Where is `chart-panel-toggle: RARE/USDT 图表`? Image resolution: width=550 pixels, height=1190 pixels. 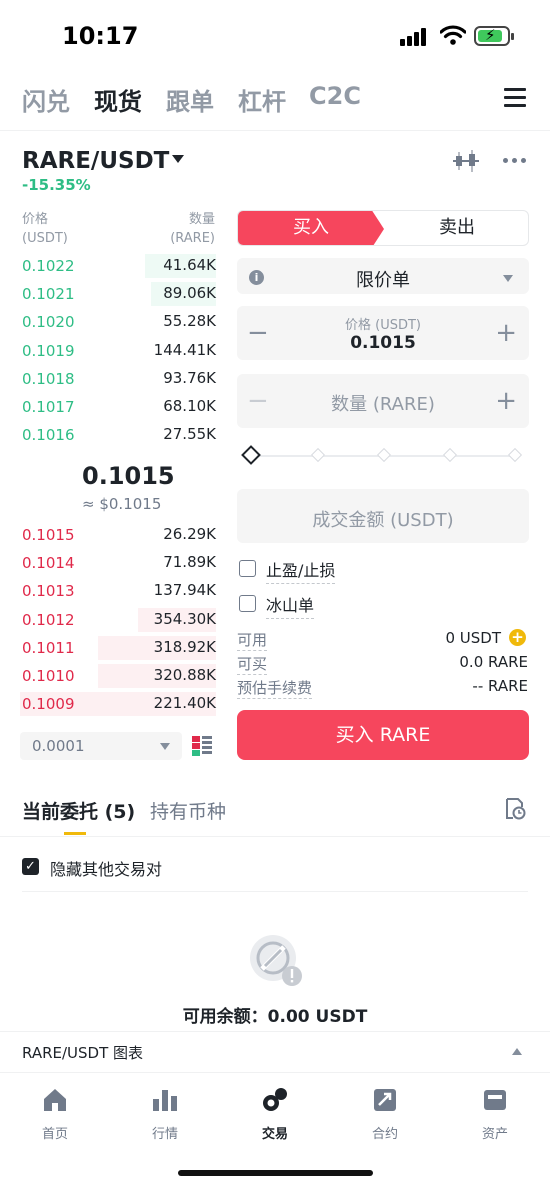
chart-panel-toggle: RARE/USDT 图表 is located at coordinates (82, 1052).